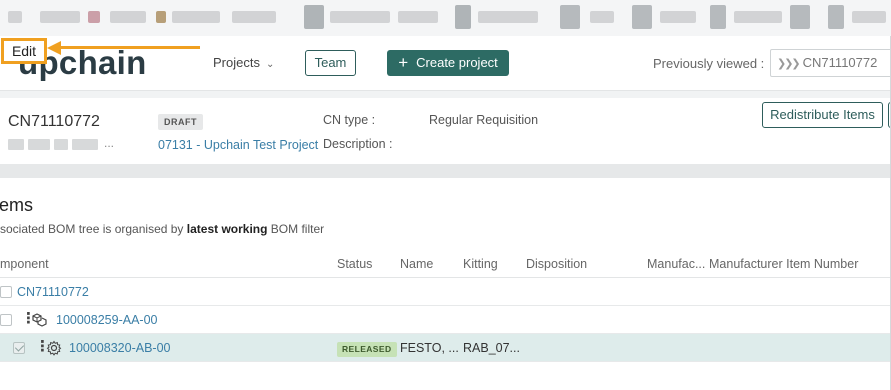 This screenshot has height=390, width=891. Describe the element at coordinates (709, 63) in the screenshot. I see `previously-viewed-label: Previously viewed :` at that location.